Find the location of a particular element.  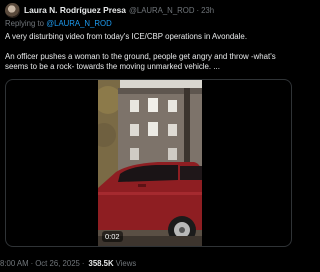

user-handle: @LAURA_N_ROD is located at coordinates (162, 10).